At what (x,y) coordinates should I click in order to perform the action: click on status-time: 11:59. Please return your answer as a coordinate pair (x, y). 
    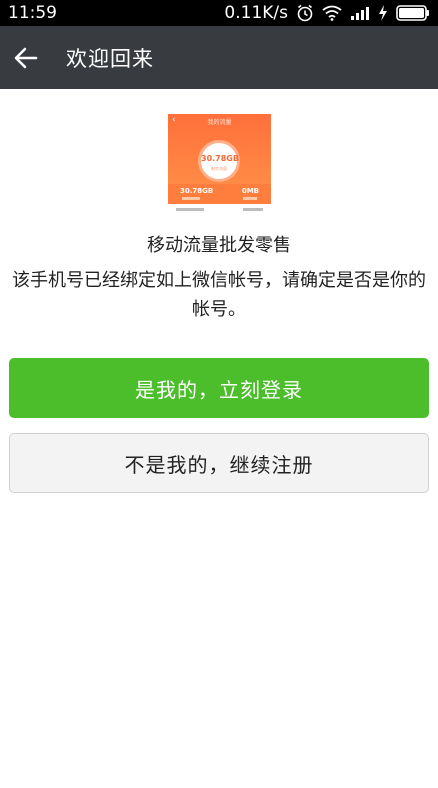
    Looking at the image, I should click on (32, 13).